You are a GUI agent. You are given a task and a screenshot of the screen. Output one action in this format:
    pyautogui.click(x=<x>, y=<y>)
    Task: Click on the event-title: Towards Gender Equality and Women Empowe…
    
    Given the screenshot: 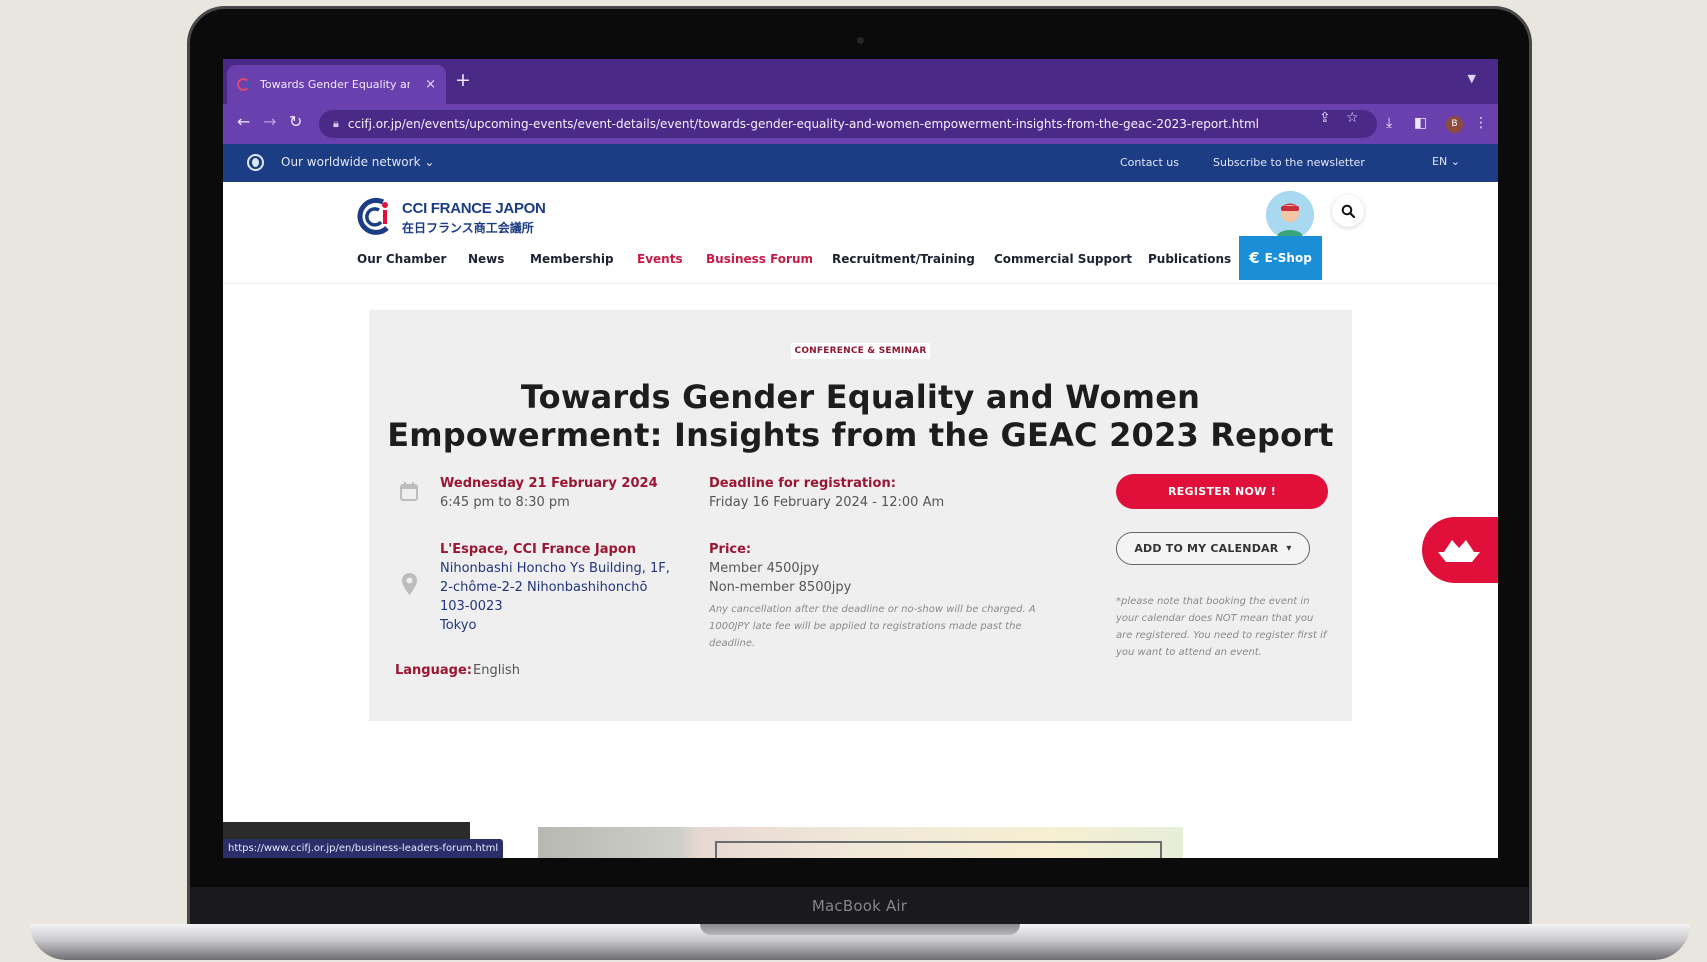 What is the action you would take?
    pyautogui.click(x=860, y=416)
    